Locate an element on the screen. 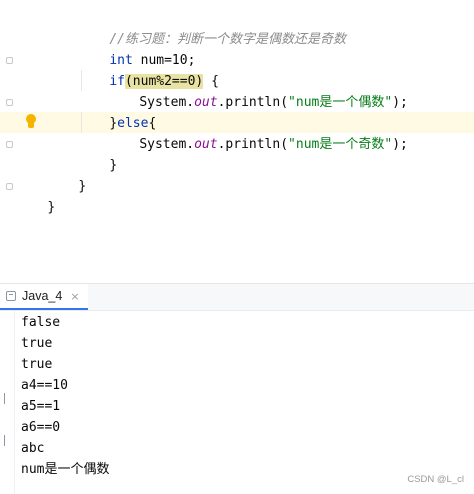 This screenshot has height=494, width=474. code-line-comment: //练习题：判断一个数字是偶数还是奇数 is located at coordinates (212, 27).